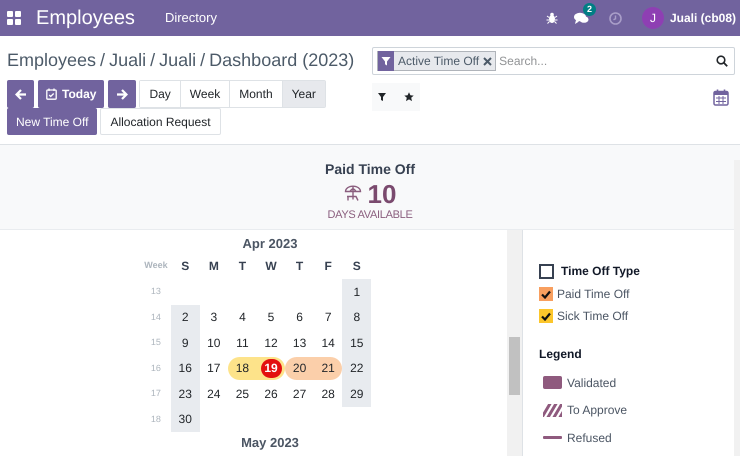 The height and width of the screenshot is (456, 740). What do you see at coordinates (51, 60) in the screenshot?
I see `breadcrumb-link: Employees` at bounding box center [51, 60].